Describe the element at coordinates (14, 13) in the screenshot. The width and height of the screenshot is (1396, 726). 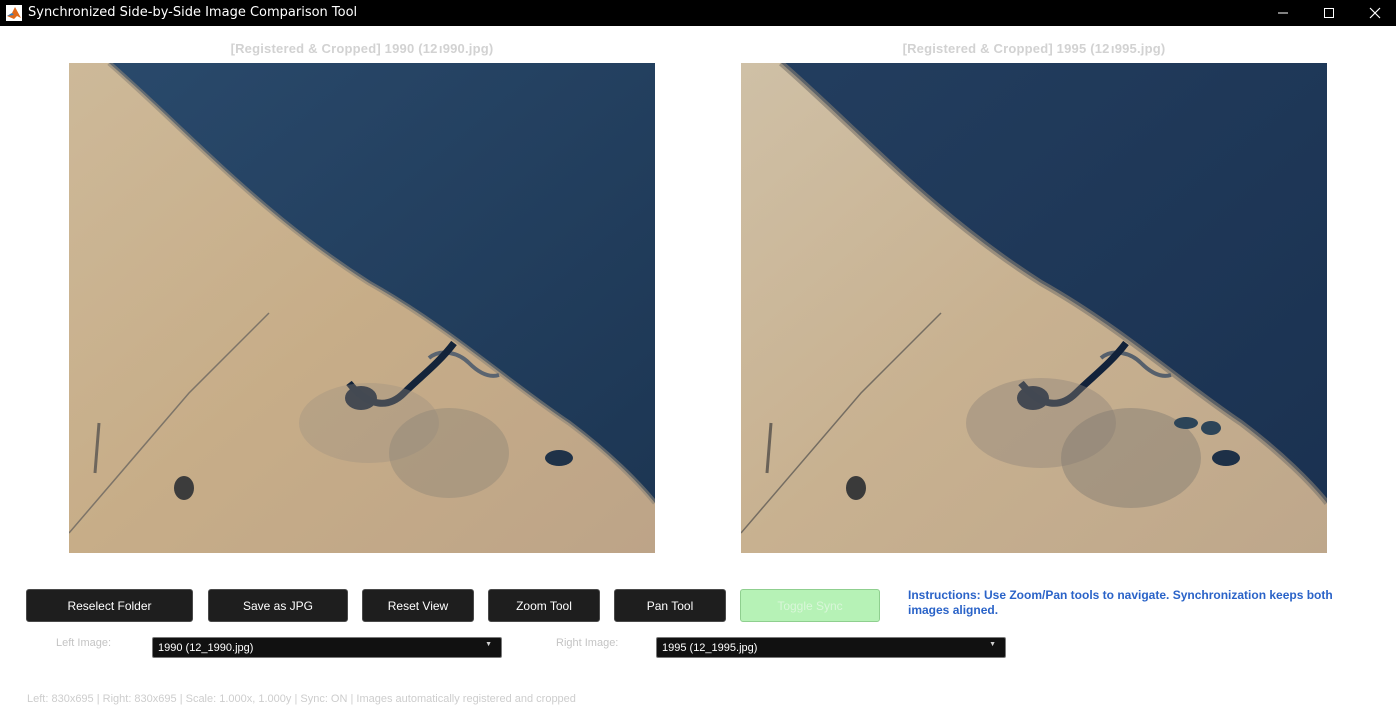
I see `matlab-app-icon` at that location.